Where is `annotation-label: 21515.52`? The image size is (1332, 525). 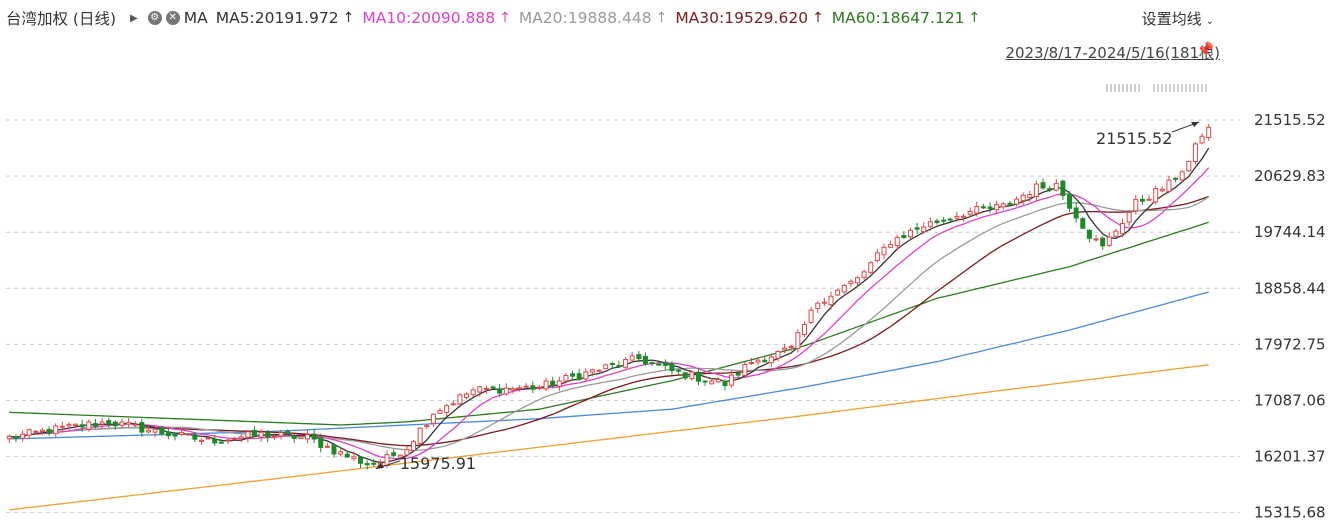 annotation-label: 21515.52 is located at coordinates (1134, 138).